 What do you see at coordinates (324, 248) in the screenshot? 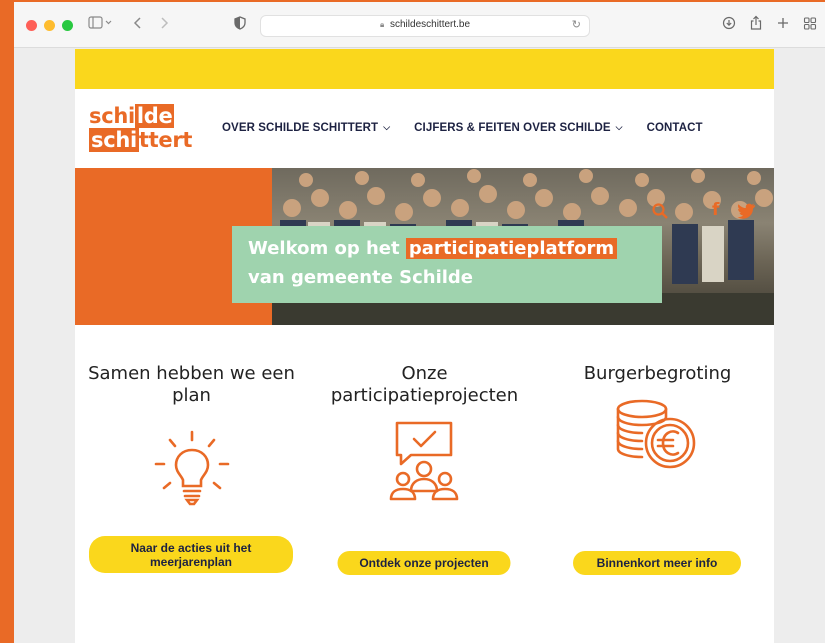
I see `hero-heading-prefix: Welkom op het` at bounding box center [324, 248].